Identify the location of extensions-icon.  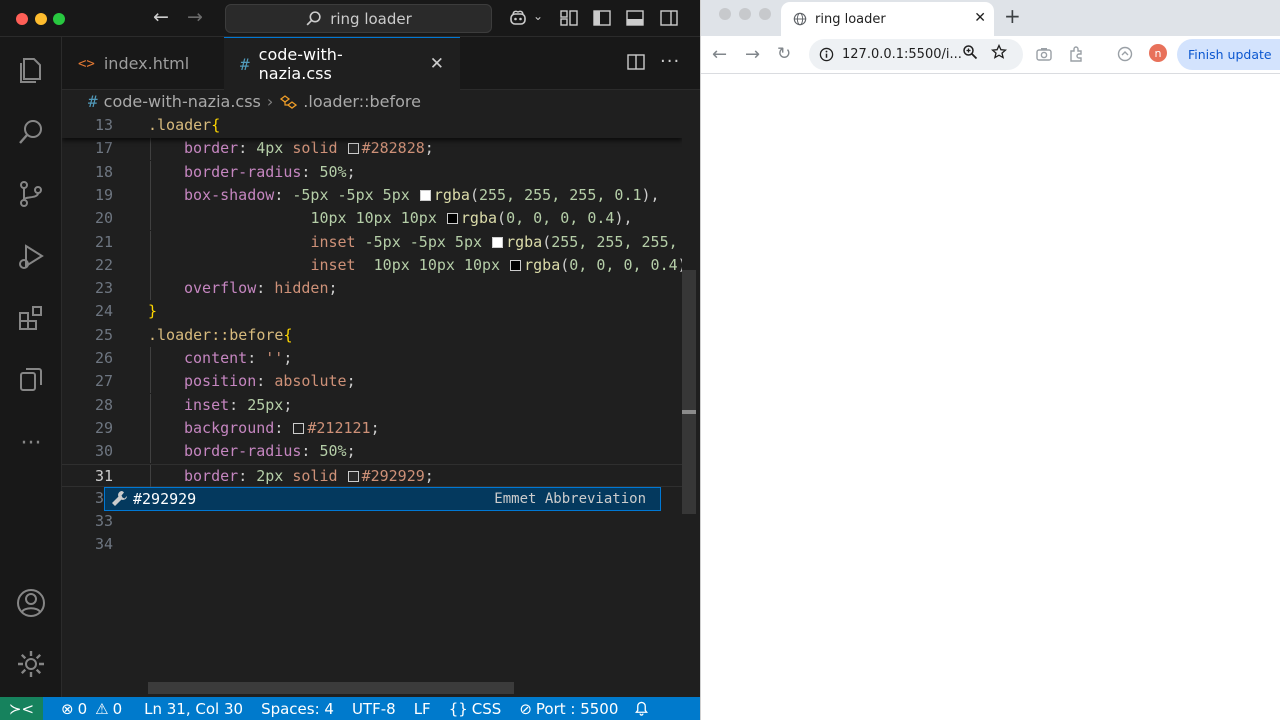
(31, 318).